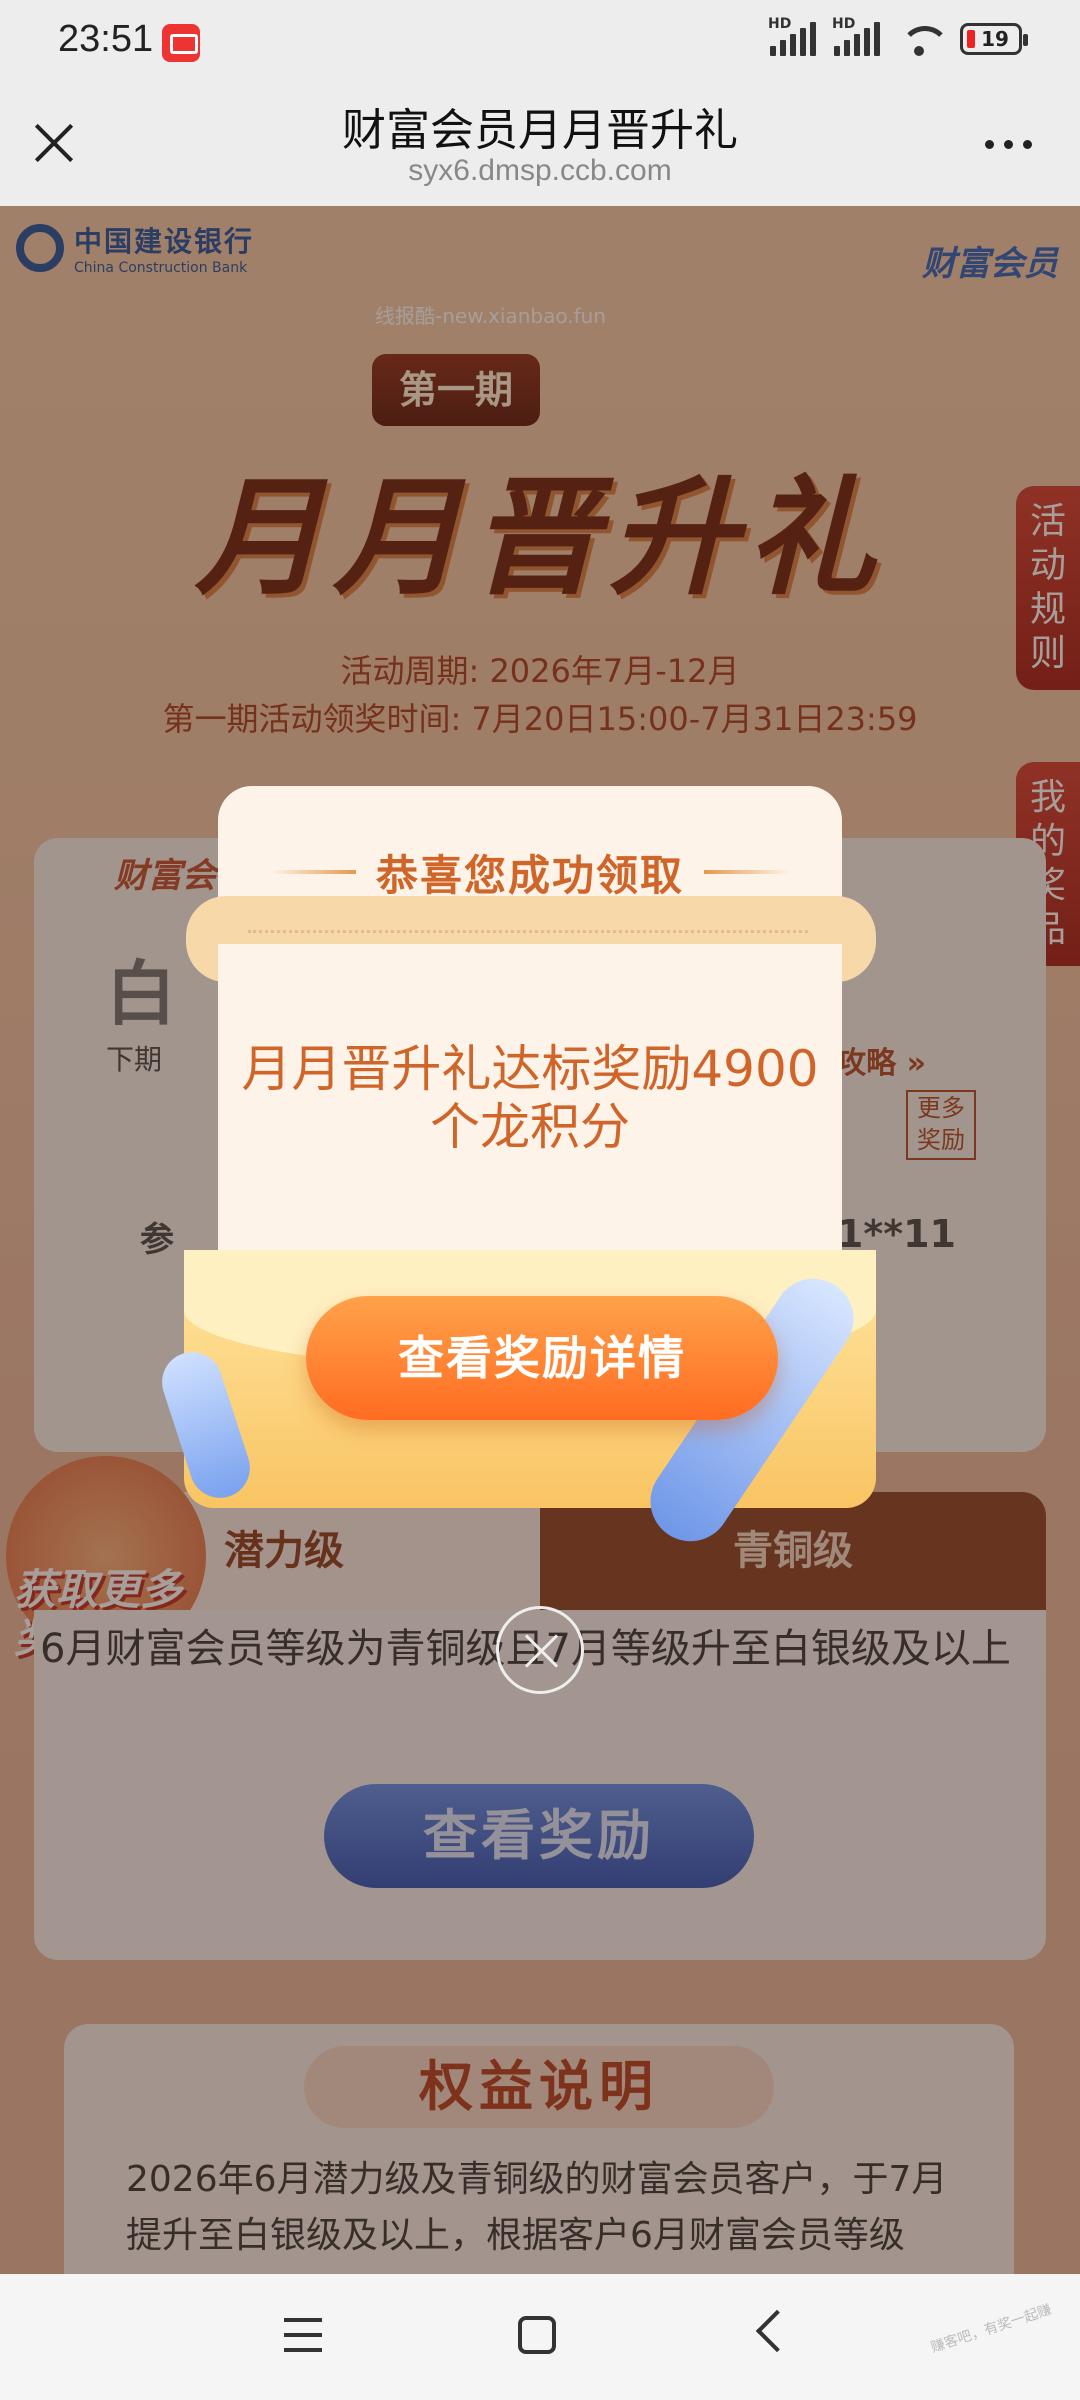 This screenshot has width=1080, height=2400. Describe the element at coordinates (542, 1358) in the screenshot. I see `view-reward-details-button: 查看奖励详情` at that location.